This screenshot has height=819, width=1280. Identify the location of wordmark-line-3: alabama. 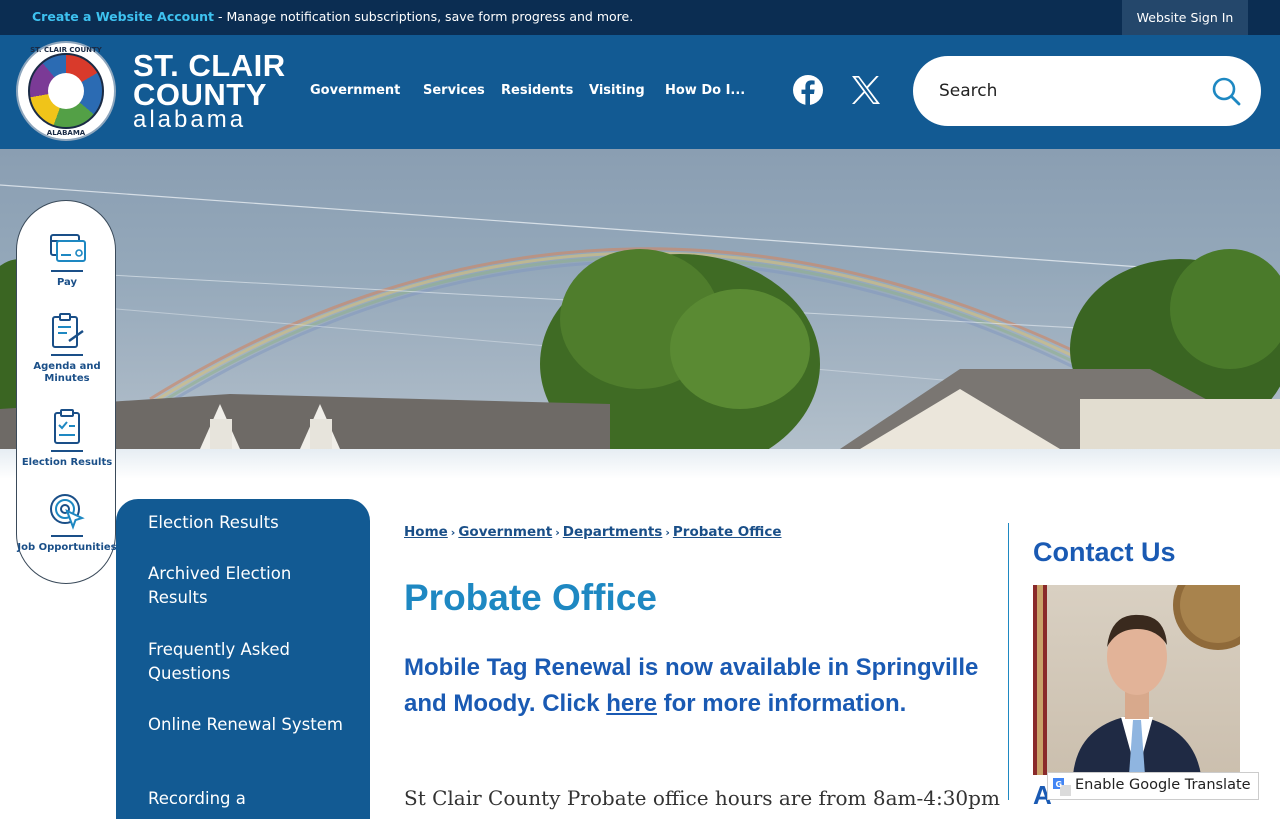
(190, 119).